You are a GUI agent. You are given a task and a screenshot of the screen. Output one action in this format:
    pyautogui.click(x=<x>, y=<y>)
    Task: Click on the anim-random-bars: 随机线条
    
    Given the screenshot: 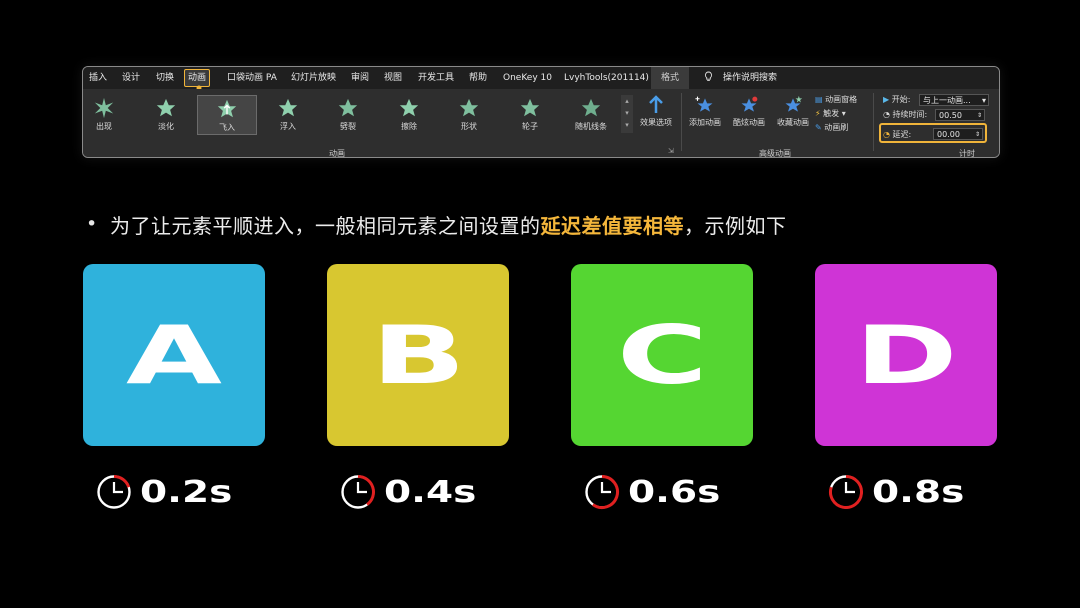 What is the action you would take?
    pyautogui.click(x=591, y=114)
    